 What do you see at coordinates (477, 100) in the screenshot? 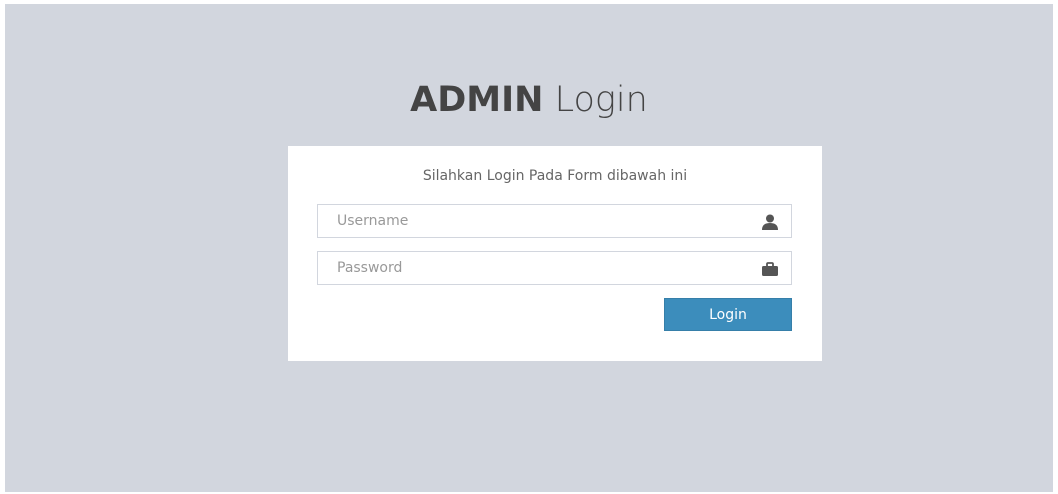
I see `title-bold: ADMIN` at bounding box center [477, 100].